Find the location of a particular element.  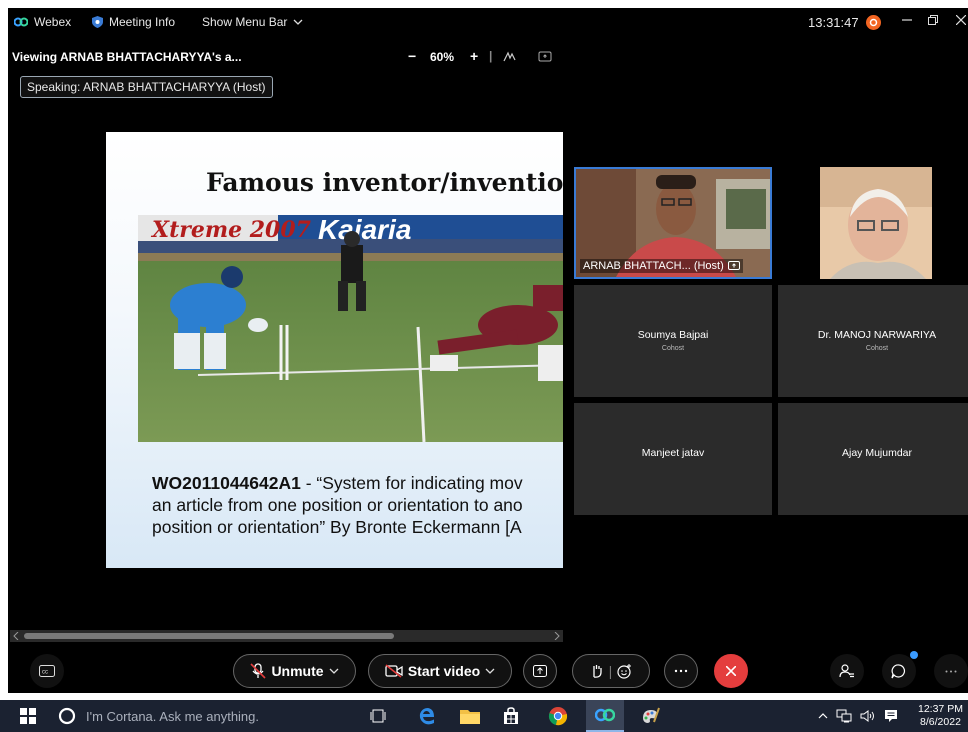

meeting-clock: 13:31:47 is located at coordinates (833, 22).